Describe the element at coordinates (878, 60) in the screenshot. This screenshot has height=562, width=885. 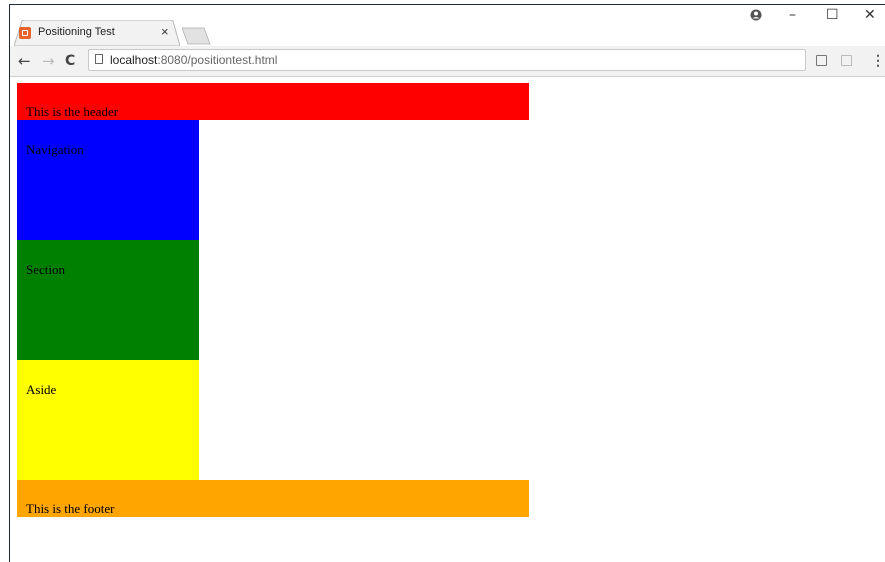
I see `menu-icon: ⋮` at that location.